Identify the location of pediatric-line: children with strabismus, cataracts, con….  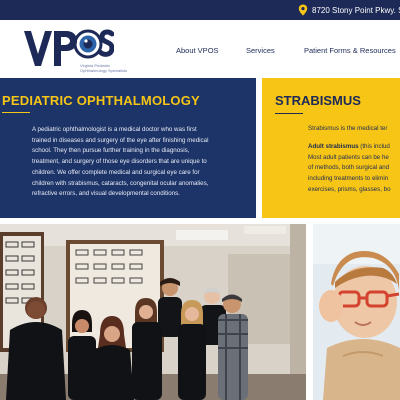
(120, 183).